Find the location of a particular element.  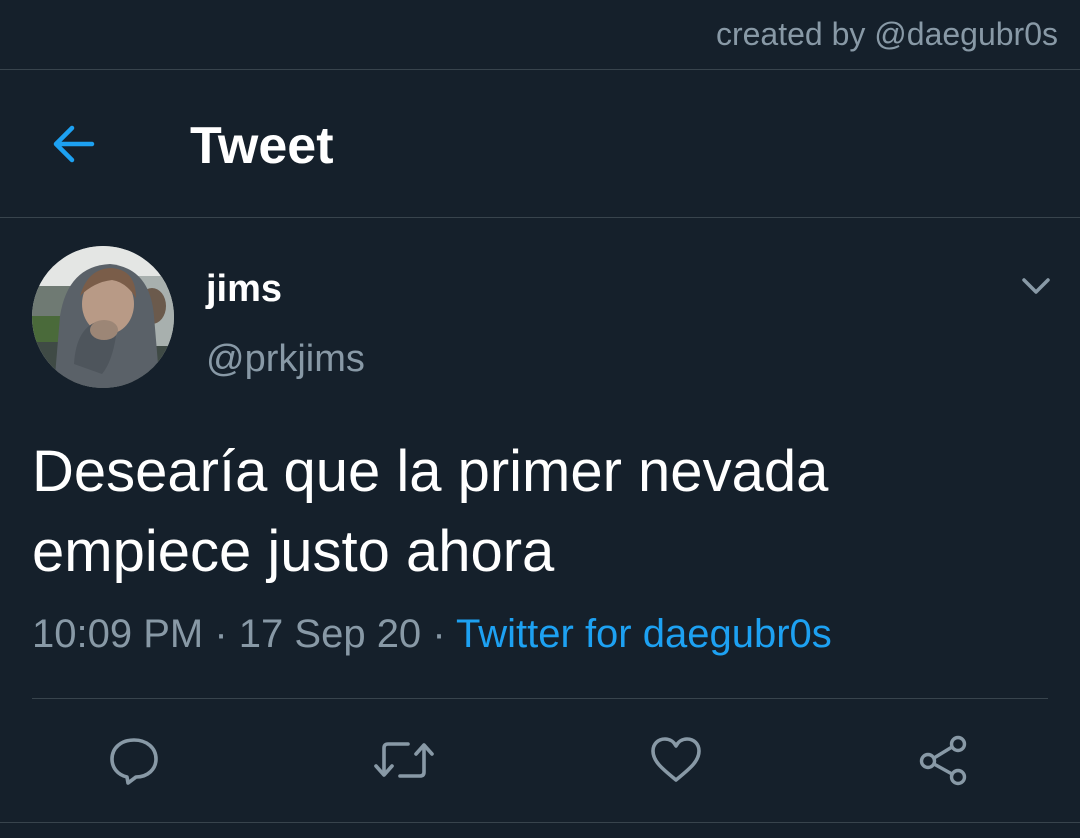

share-button is located at coordinates (944, 760).